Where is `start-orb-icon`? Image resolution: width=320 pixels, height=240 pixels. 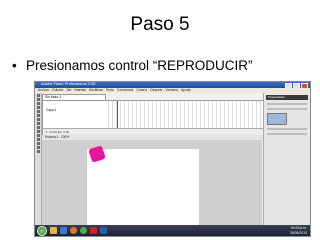 start-orb-icon is located at coordinates (42, 230).